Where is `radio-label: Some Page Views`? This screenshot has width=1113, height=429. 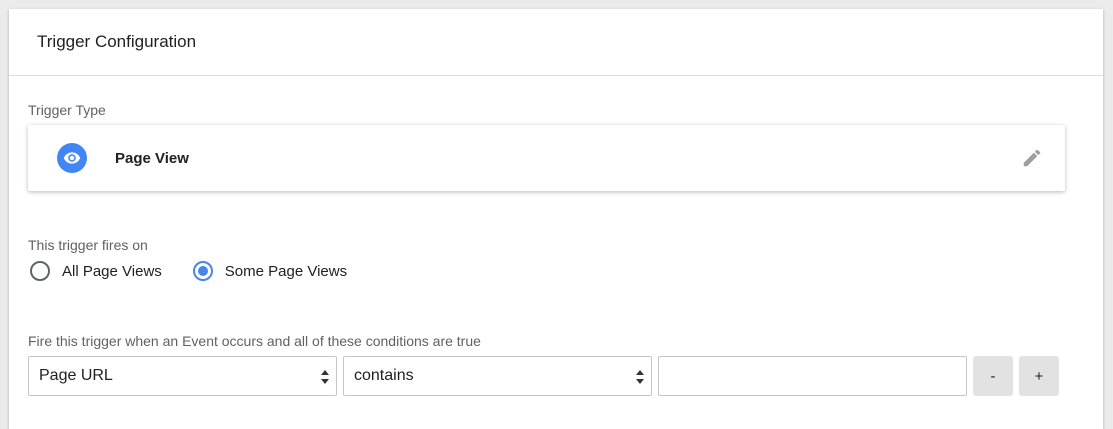
radio-label: Some Page Views is located at coordinates (286, 271).